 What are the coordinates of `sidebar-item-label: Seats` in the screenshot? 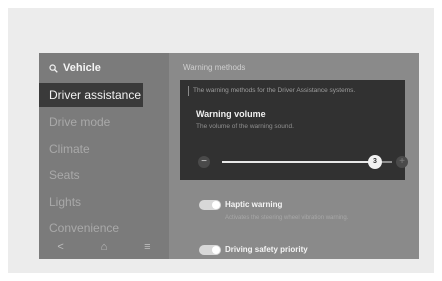 It's located at (64, 175).